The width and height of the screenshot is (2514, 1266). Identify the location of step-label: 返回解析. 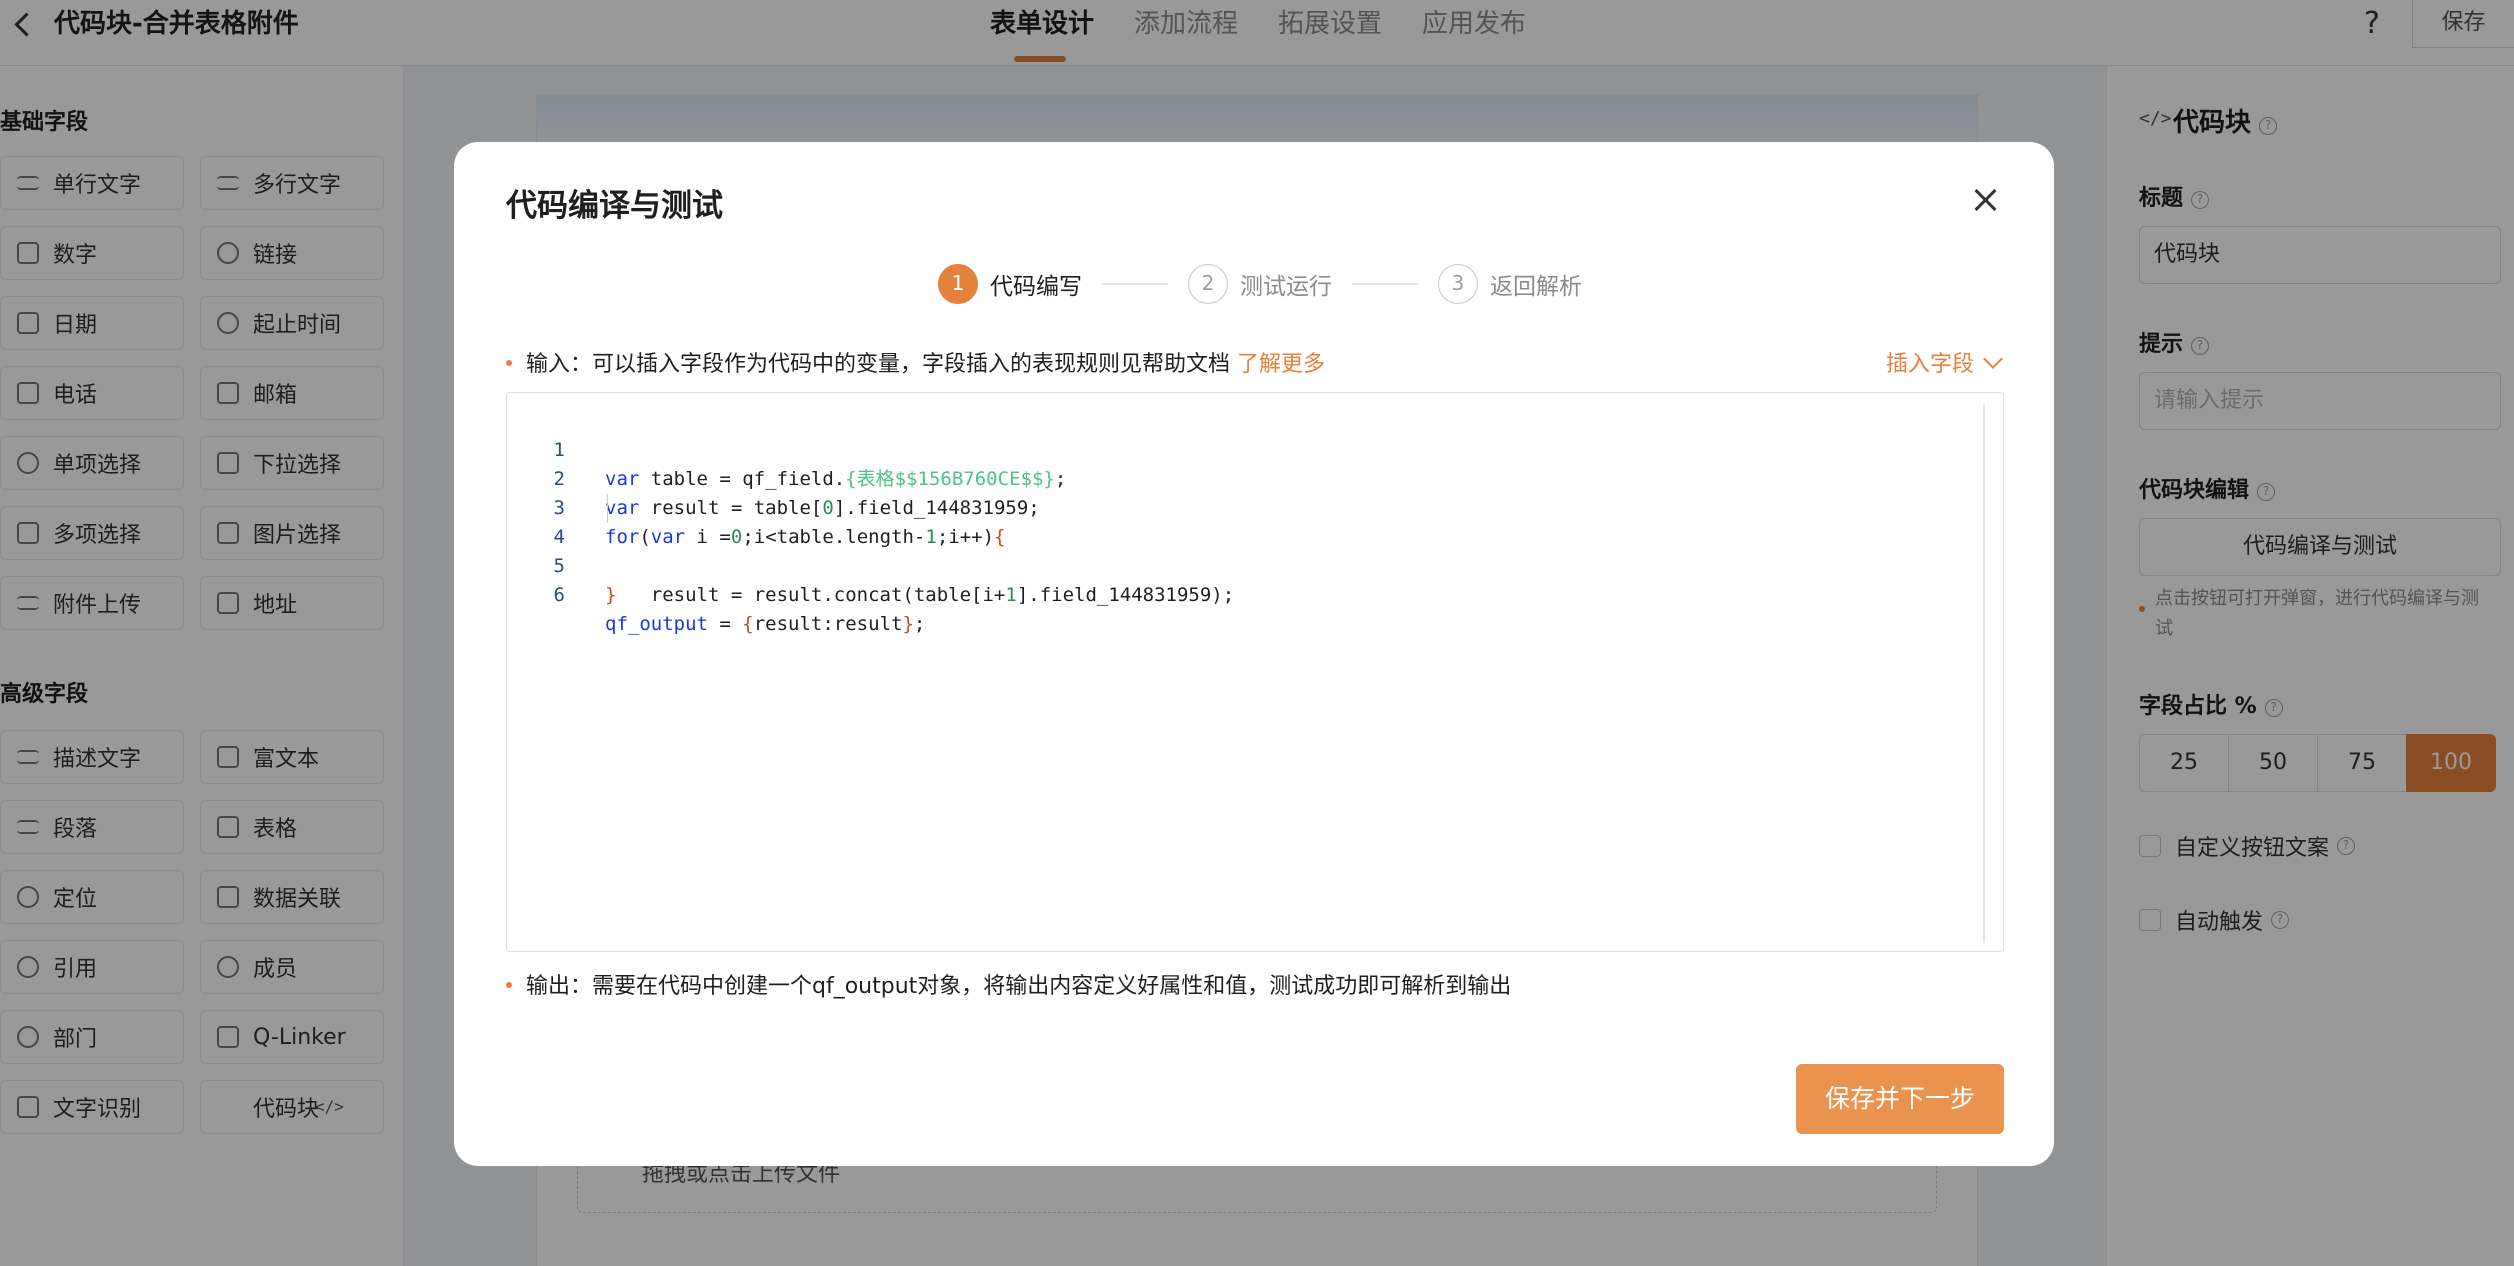
(1536, 287).